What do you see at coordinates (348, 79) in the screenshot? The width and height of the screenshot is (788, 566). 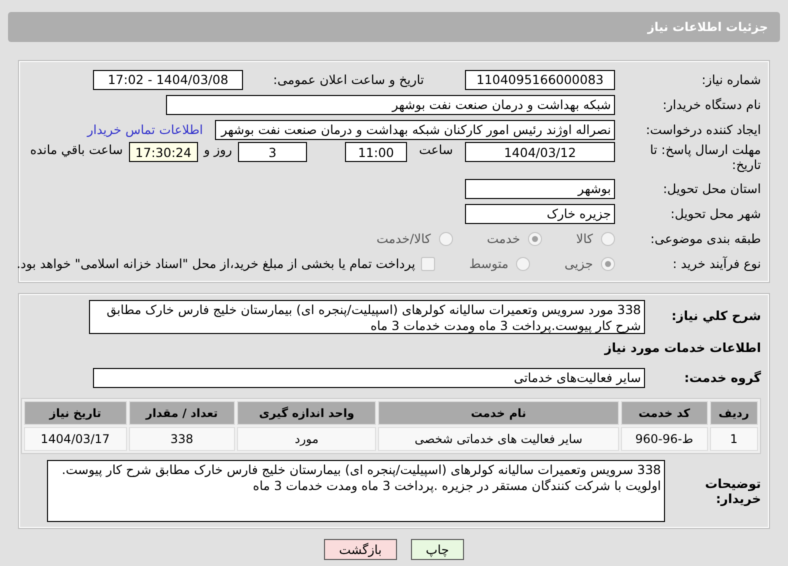 I see `field-label: تاریخ و ساعت اعلان عمومی:` at bounding box center [348, 79].